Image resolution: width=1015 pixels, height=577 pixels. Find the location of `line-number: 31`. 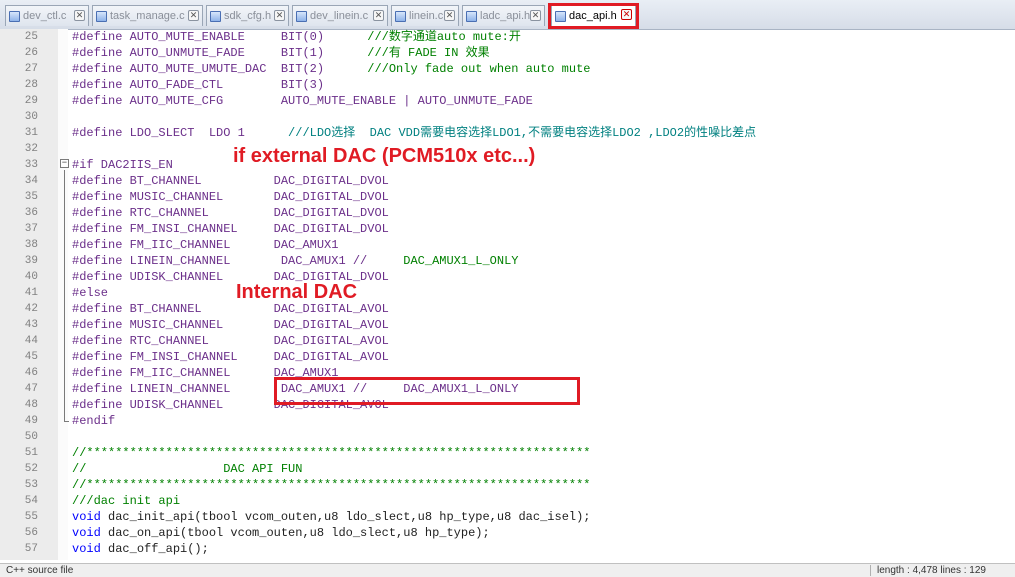

line-number: 31 is located at coordinates (31, 133).